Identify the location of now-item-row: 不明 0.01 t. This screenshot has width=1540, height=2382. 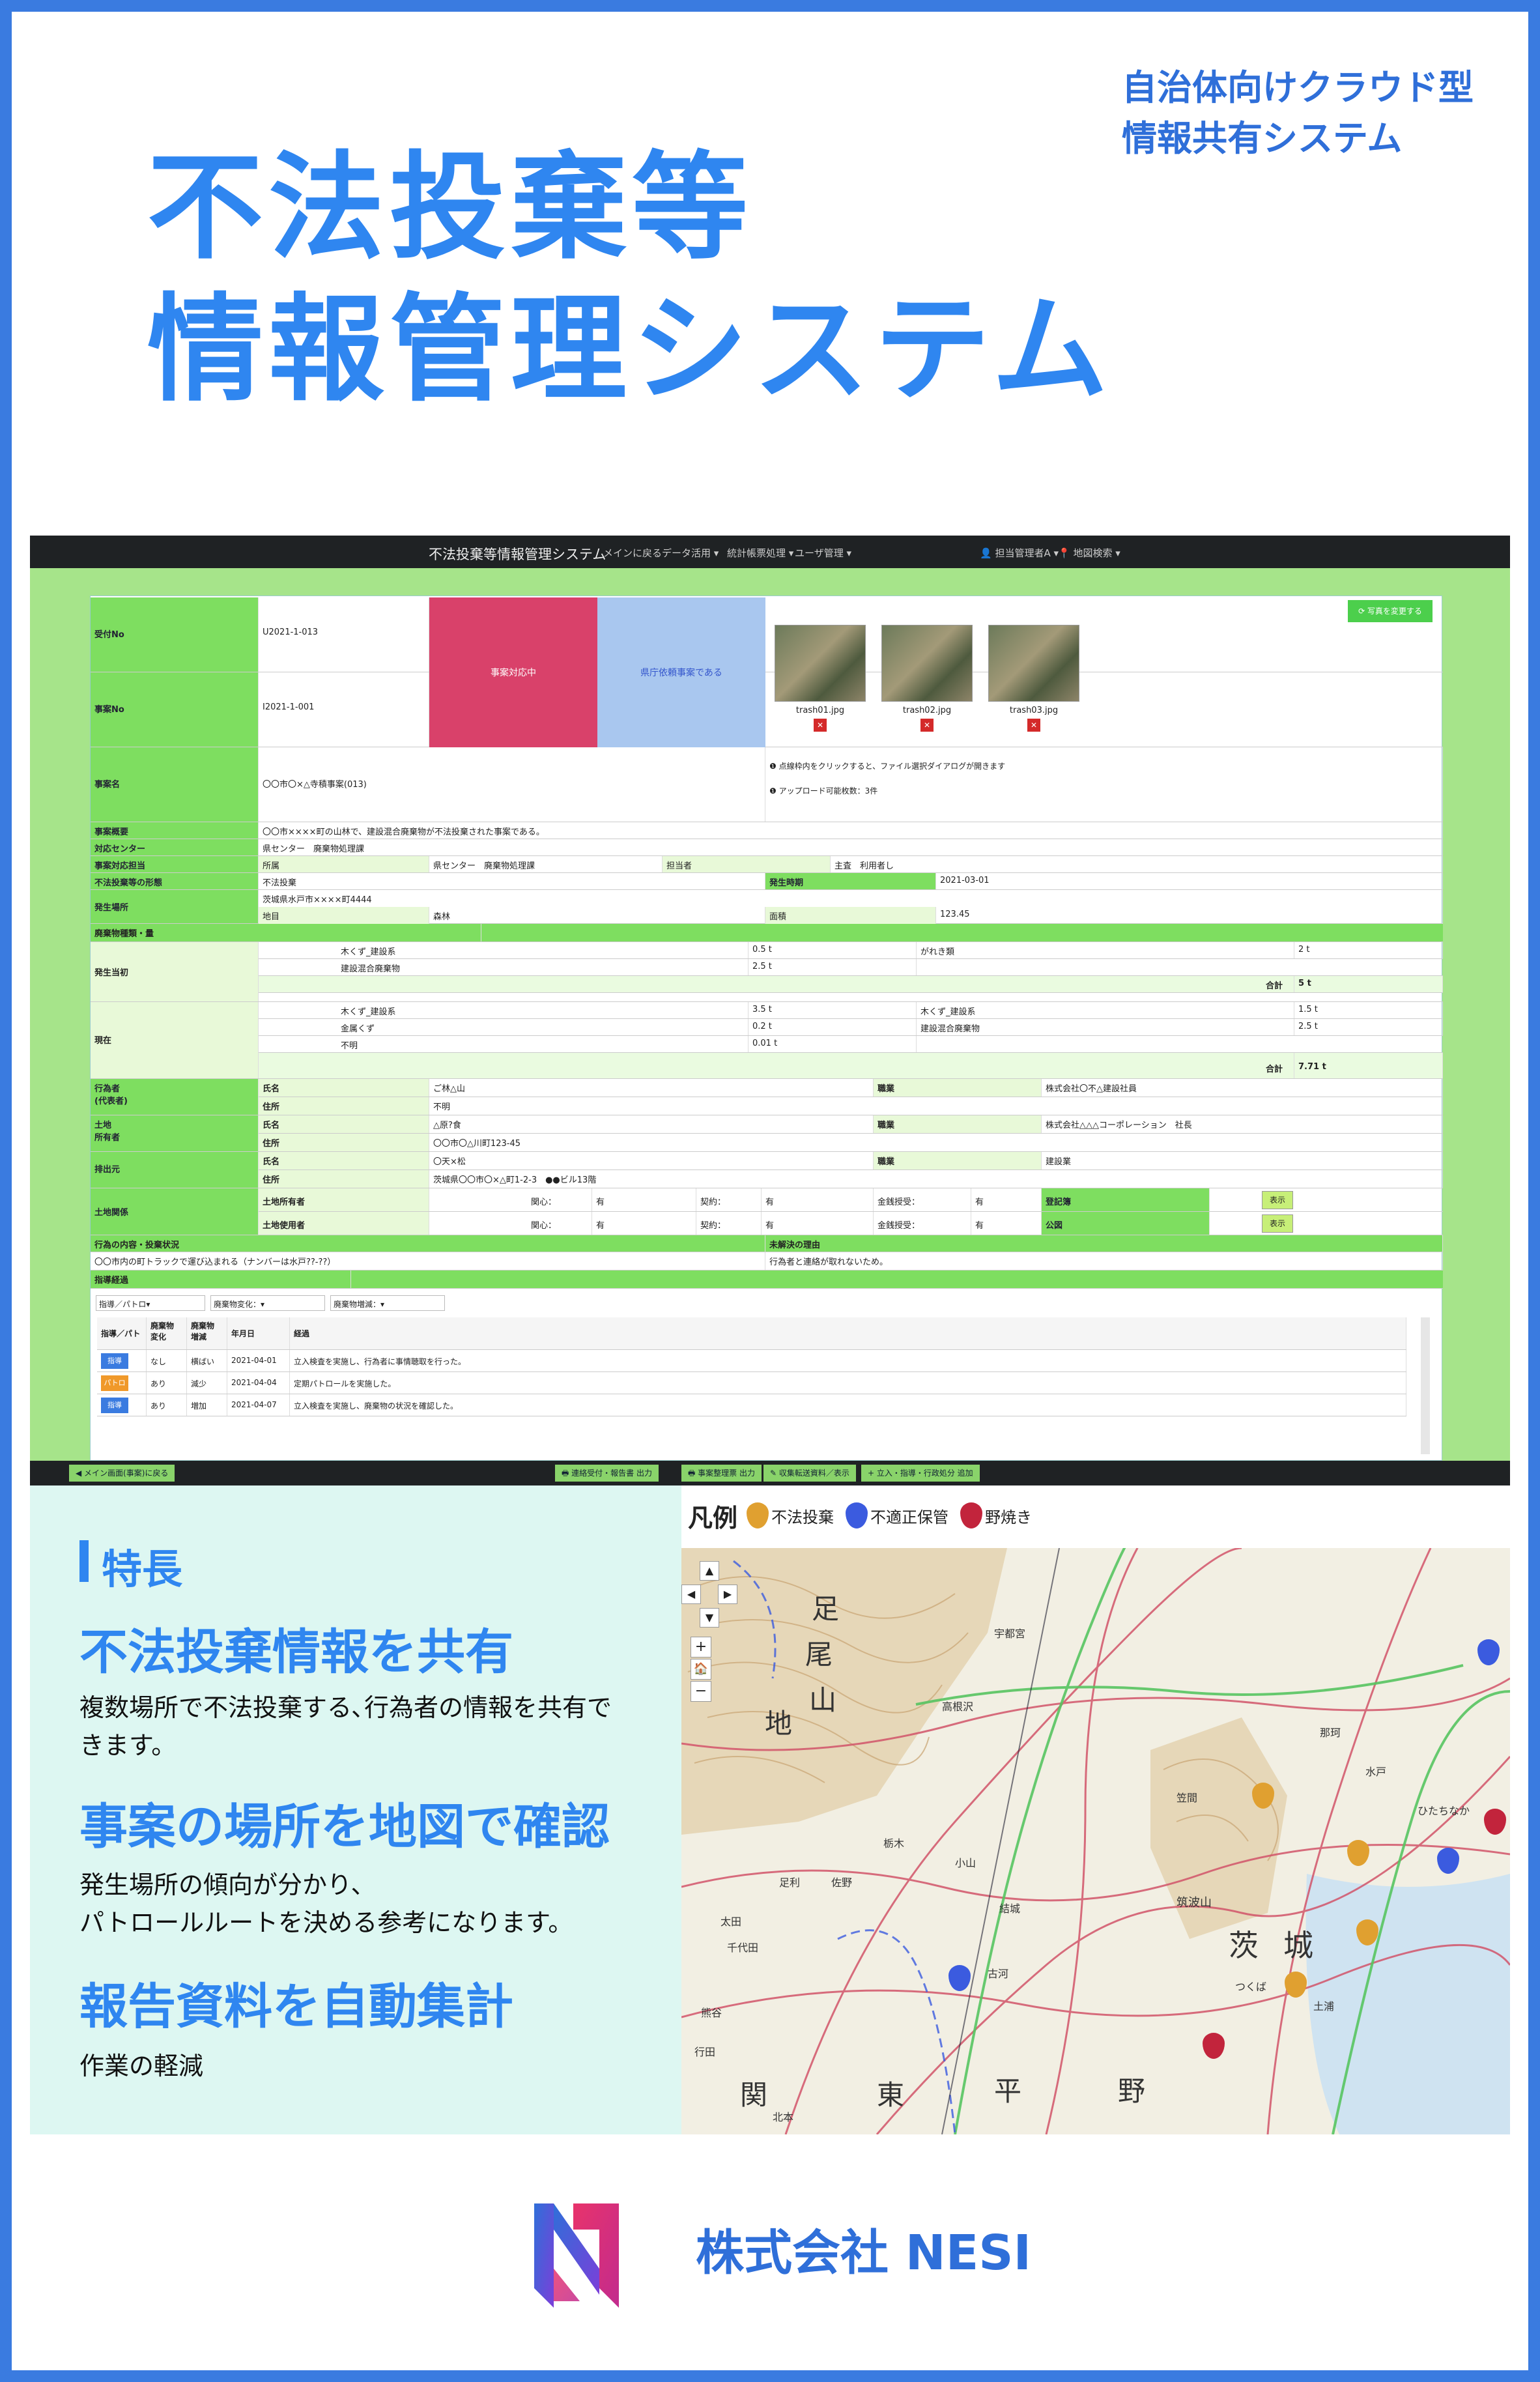
(851, 1044).